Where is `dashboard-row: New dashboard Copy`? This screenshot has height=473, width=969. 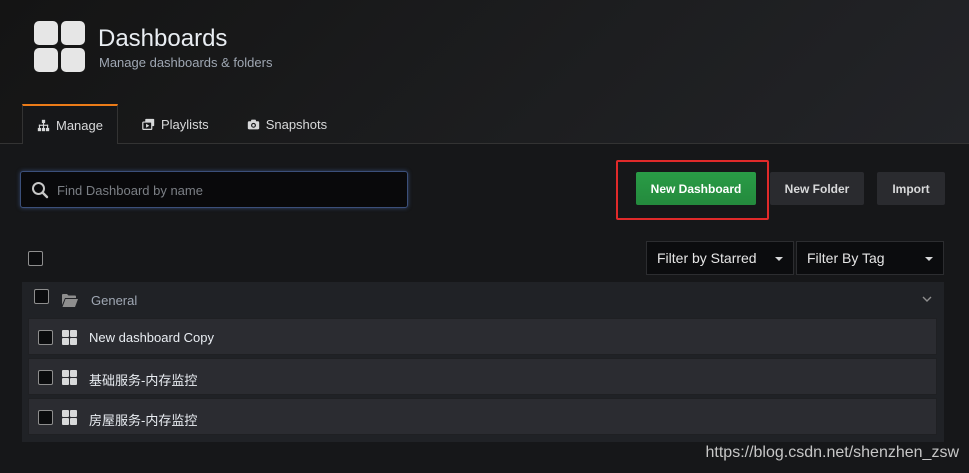
dashboard-row: New dashboard Copy is located at coordinates (482, 336).